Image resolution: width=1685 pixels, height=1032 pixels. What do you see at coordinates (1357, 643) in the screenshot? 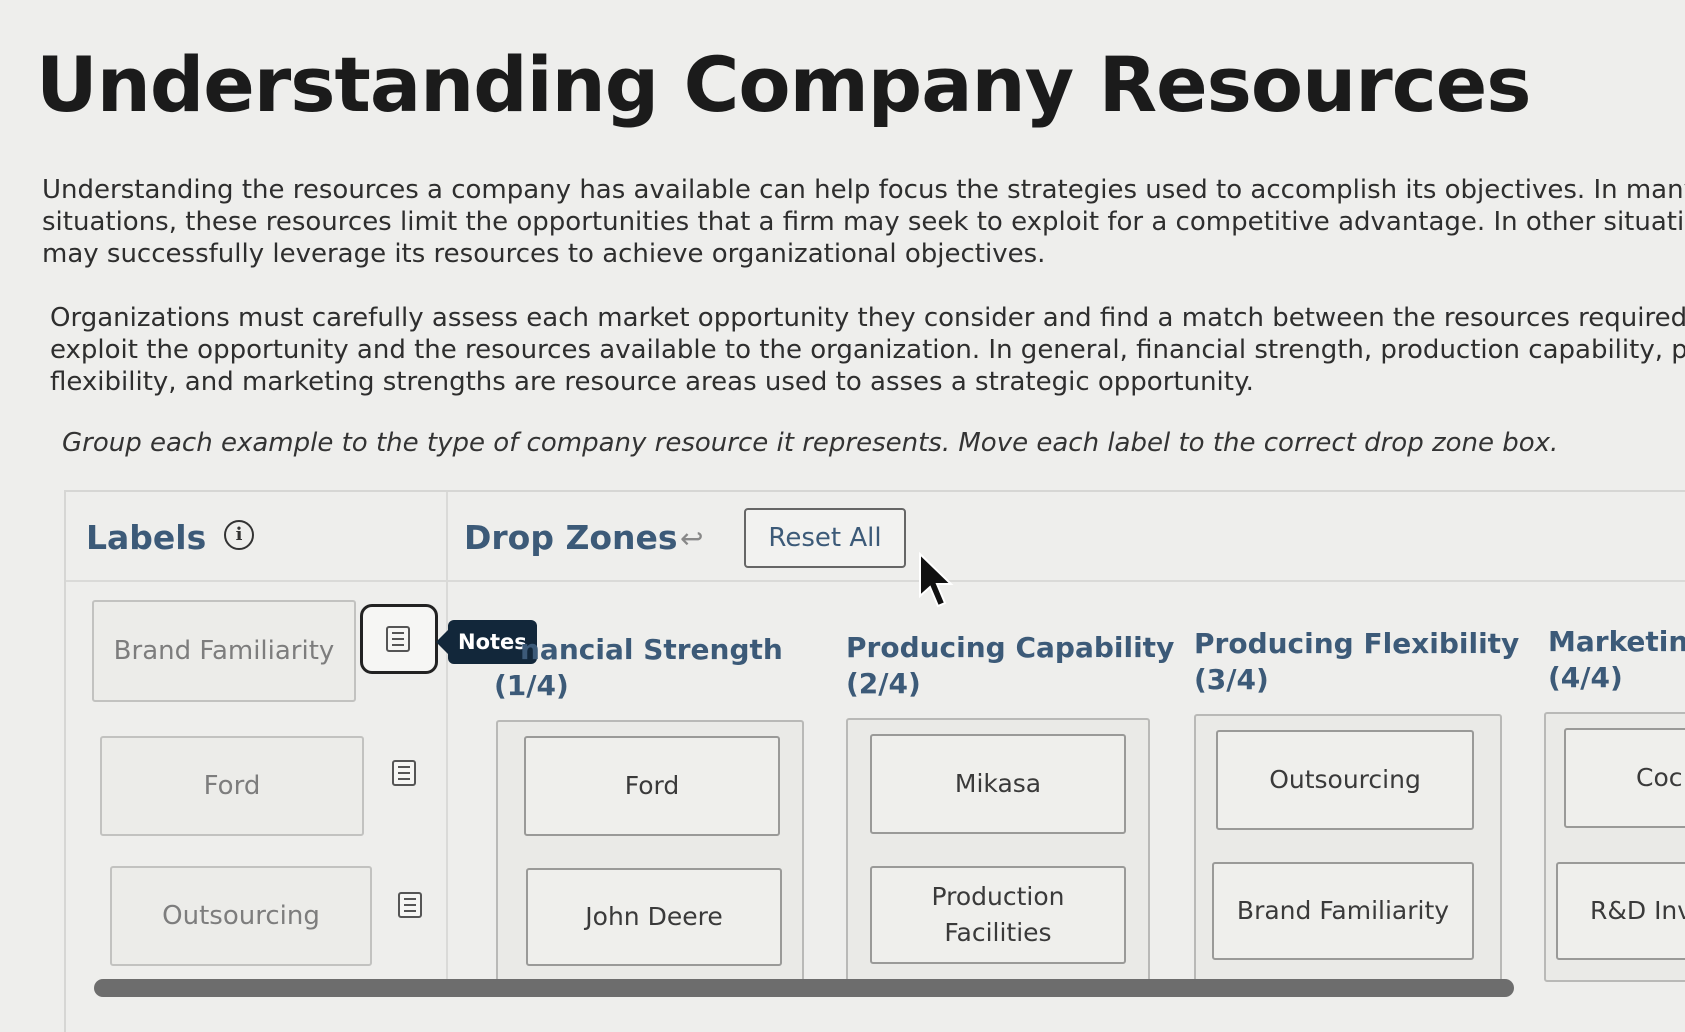
I see `zone-title-producing-flexibility: Producing Flexibility` at bounding box center [1357, 643].